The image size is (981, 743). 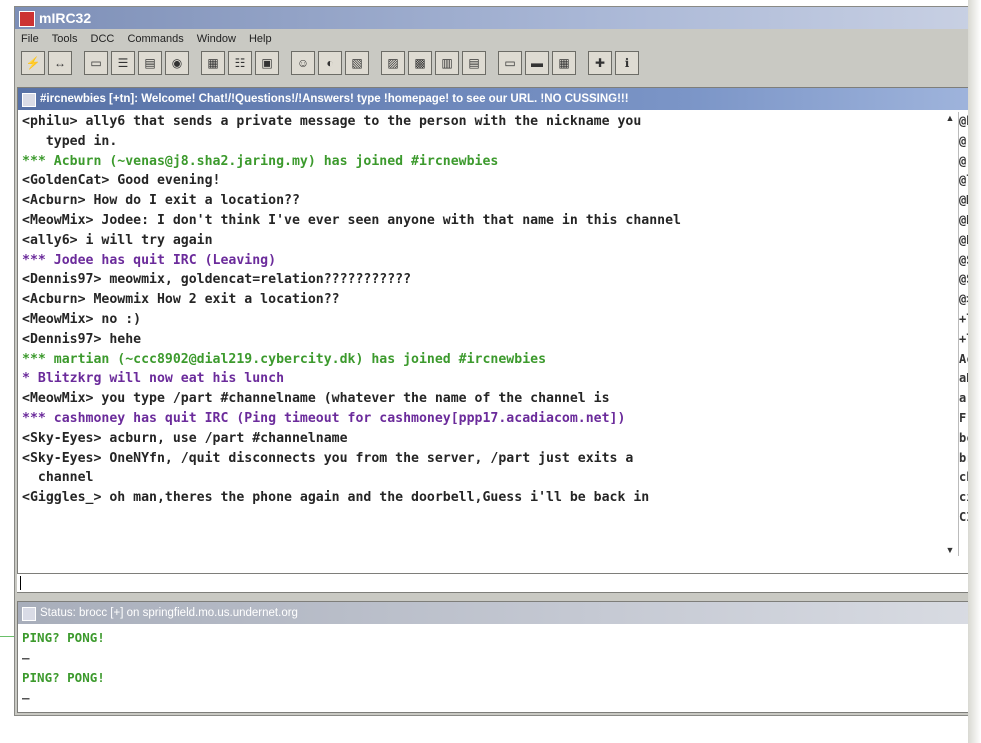 I want to click on scroll-down-icon: ▼, so click(x=950, y=550).